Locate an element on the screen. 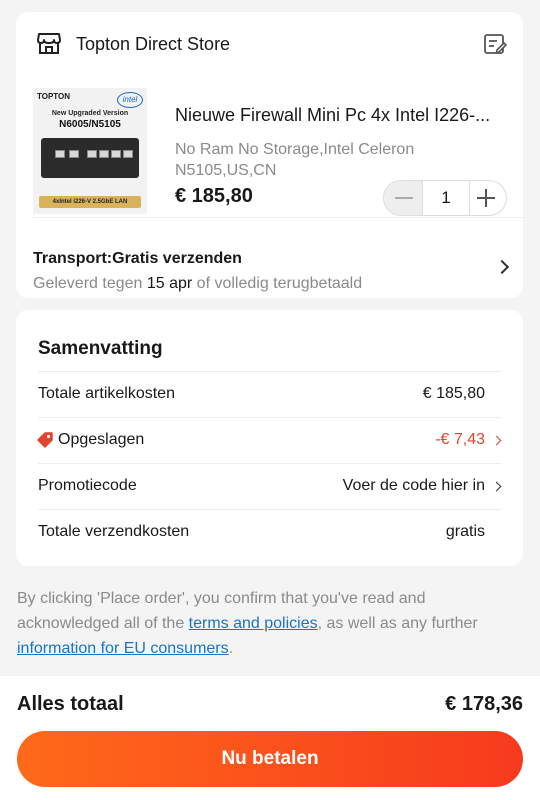 Image resolution: width=540 pixels, height=800 pixels. summary-value: € 185,80 is located at coordinates (453, 393).